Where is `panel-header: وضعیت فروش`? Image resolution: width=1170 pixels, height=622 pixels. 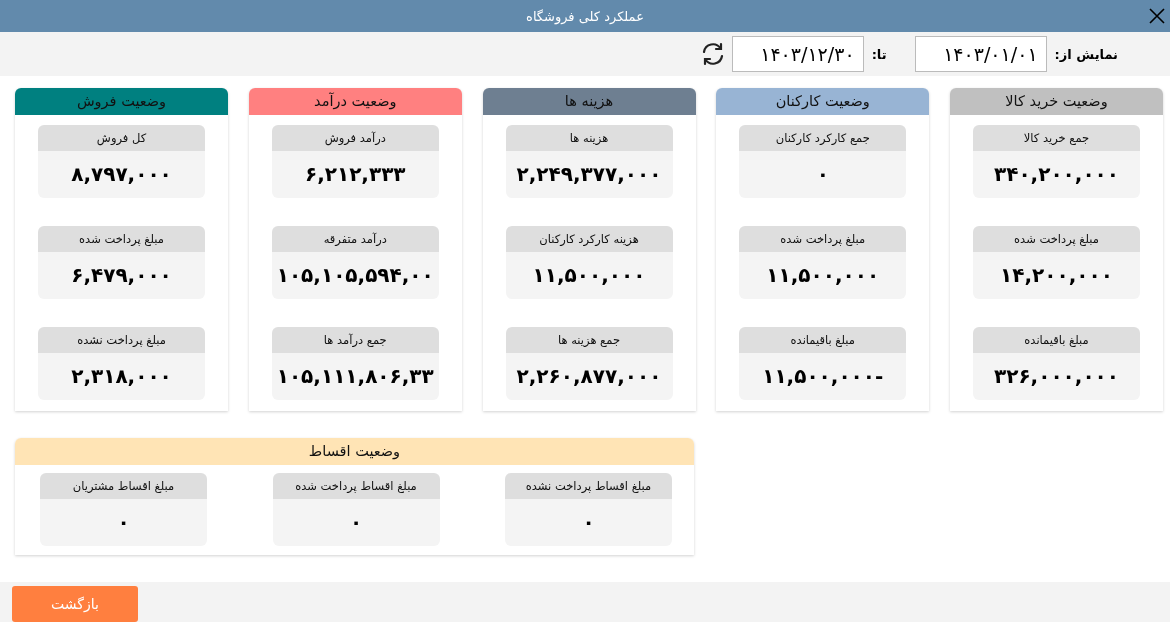 panel-header: وضعیت فروش is located at coordinates (121, 101).